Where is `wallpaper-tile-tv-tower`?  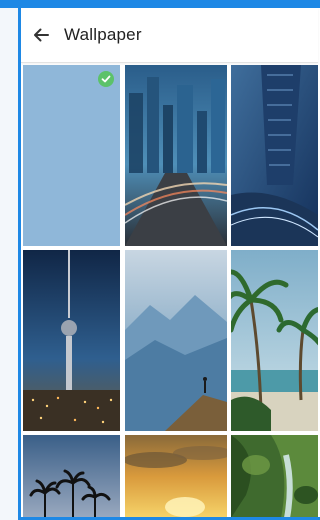 wallpaper-tile-tv-tower is located at coordinates (71, 340).